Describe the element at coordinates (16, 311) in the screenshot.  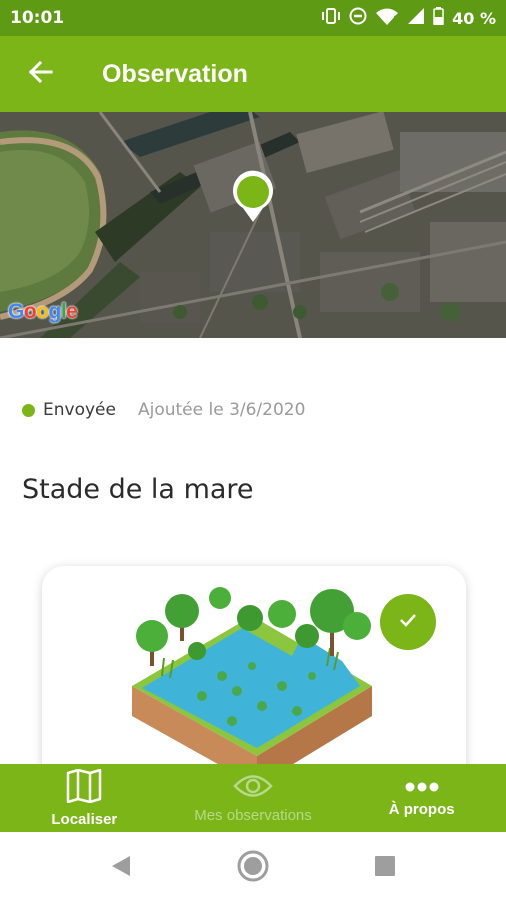
I see `google-letter-g: G` at that location.